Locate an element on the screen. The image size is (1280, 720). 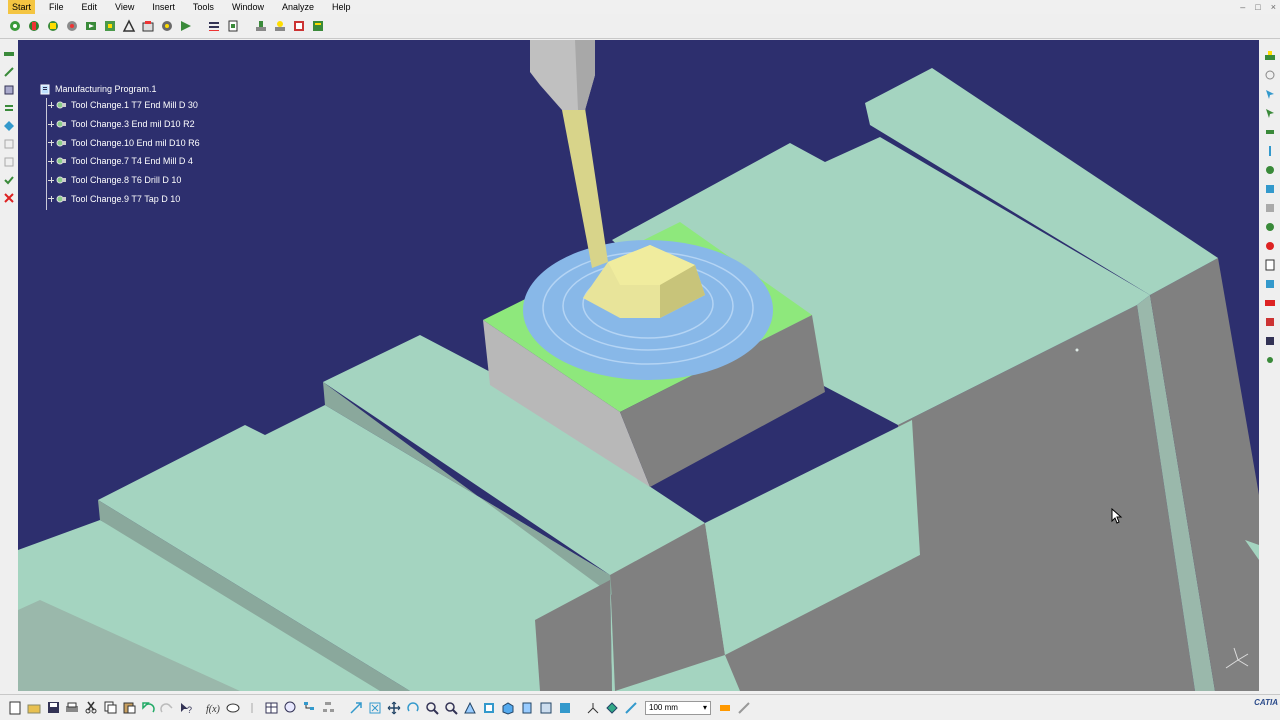
check-icon is located at coordinates (9, 180).